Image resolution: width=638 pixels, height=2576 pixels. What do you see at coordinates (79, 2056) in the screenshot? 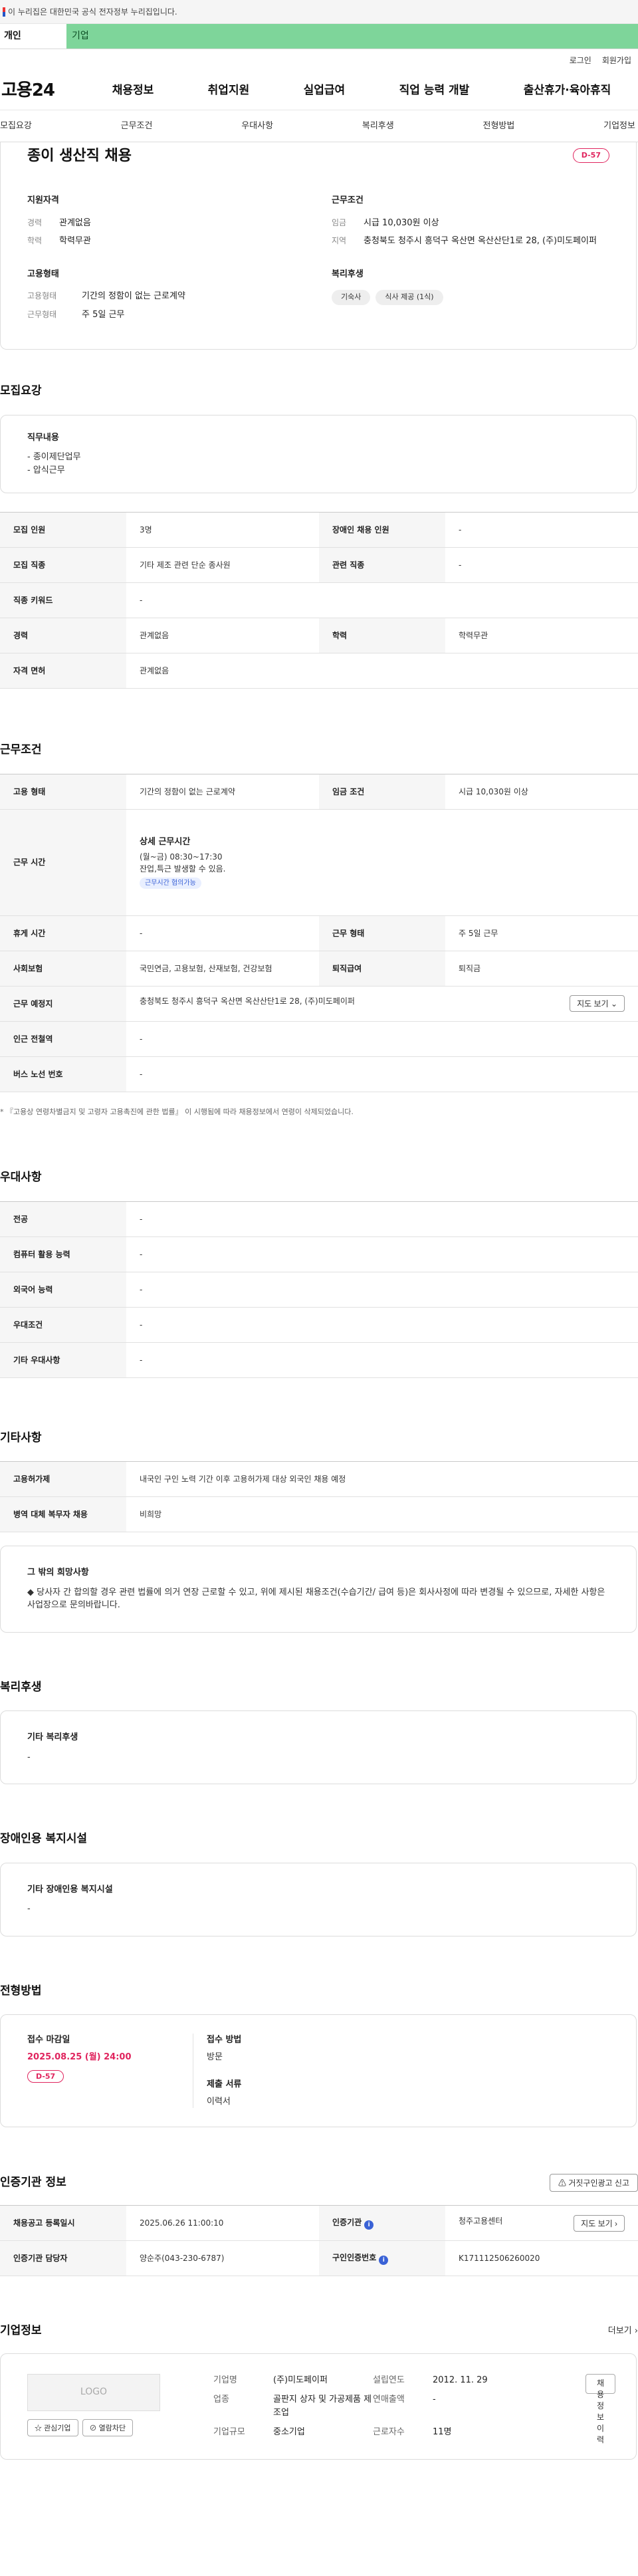
I see `deadline-value: 2025.08.25 (월) 24:00` at bounding box center [79, 2056].